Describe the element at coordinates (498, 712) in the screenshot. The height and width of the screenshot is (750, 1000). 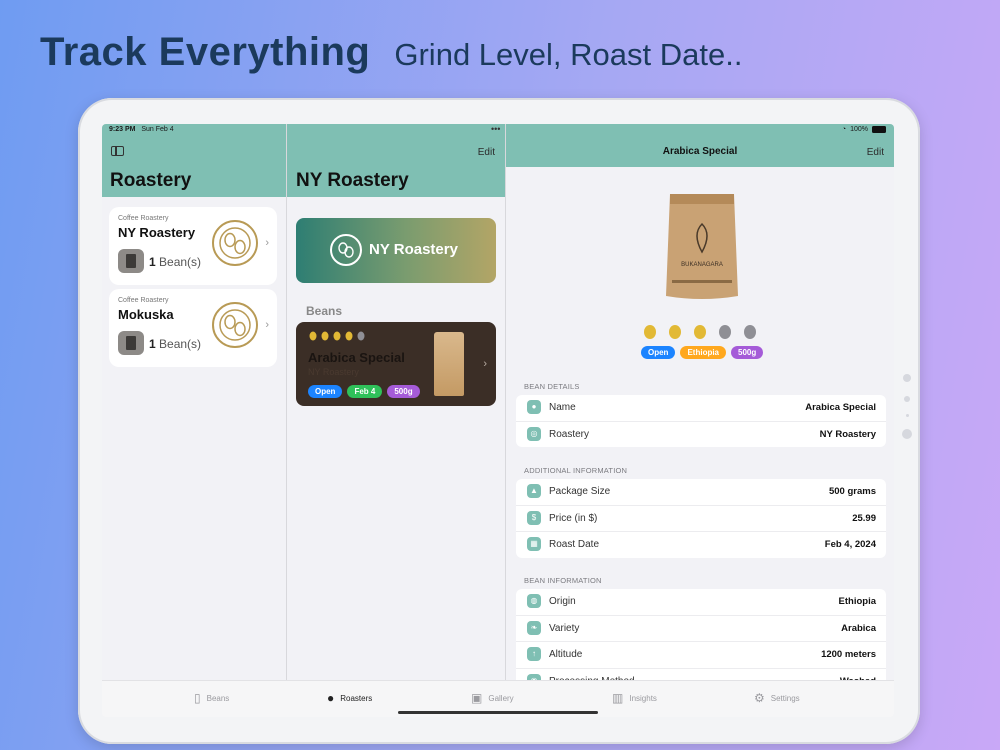
I see `home-indicator` at that location.